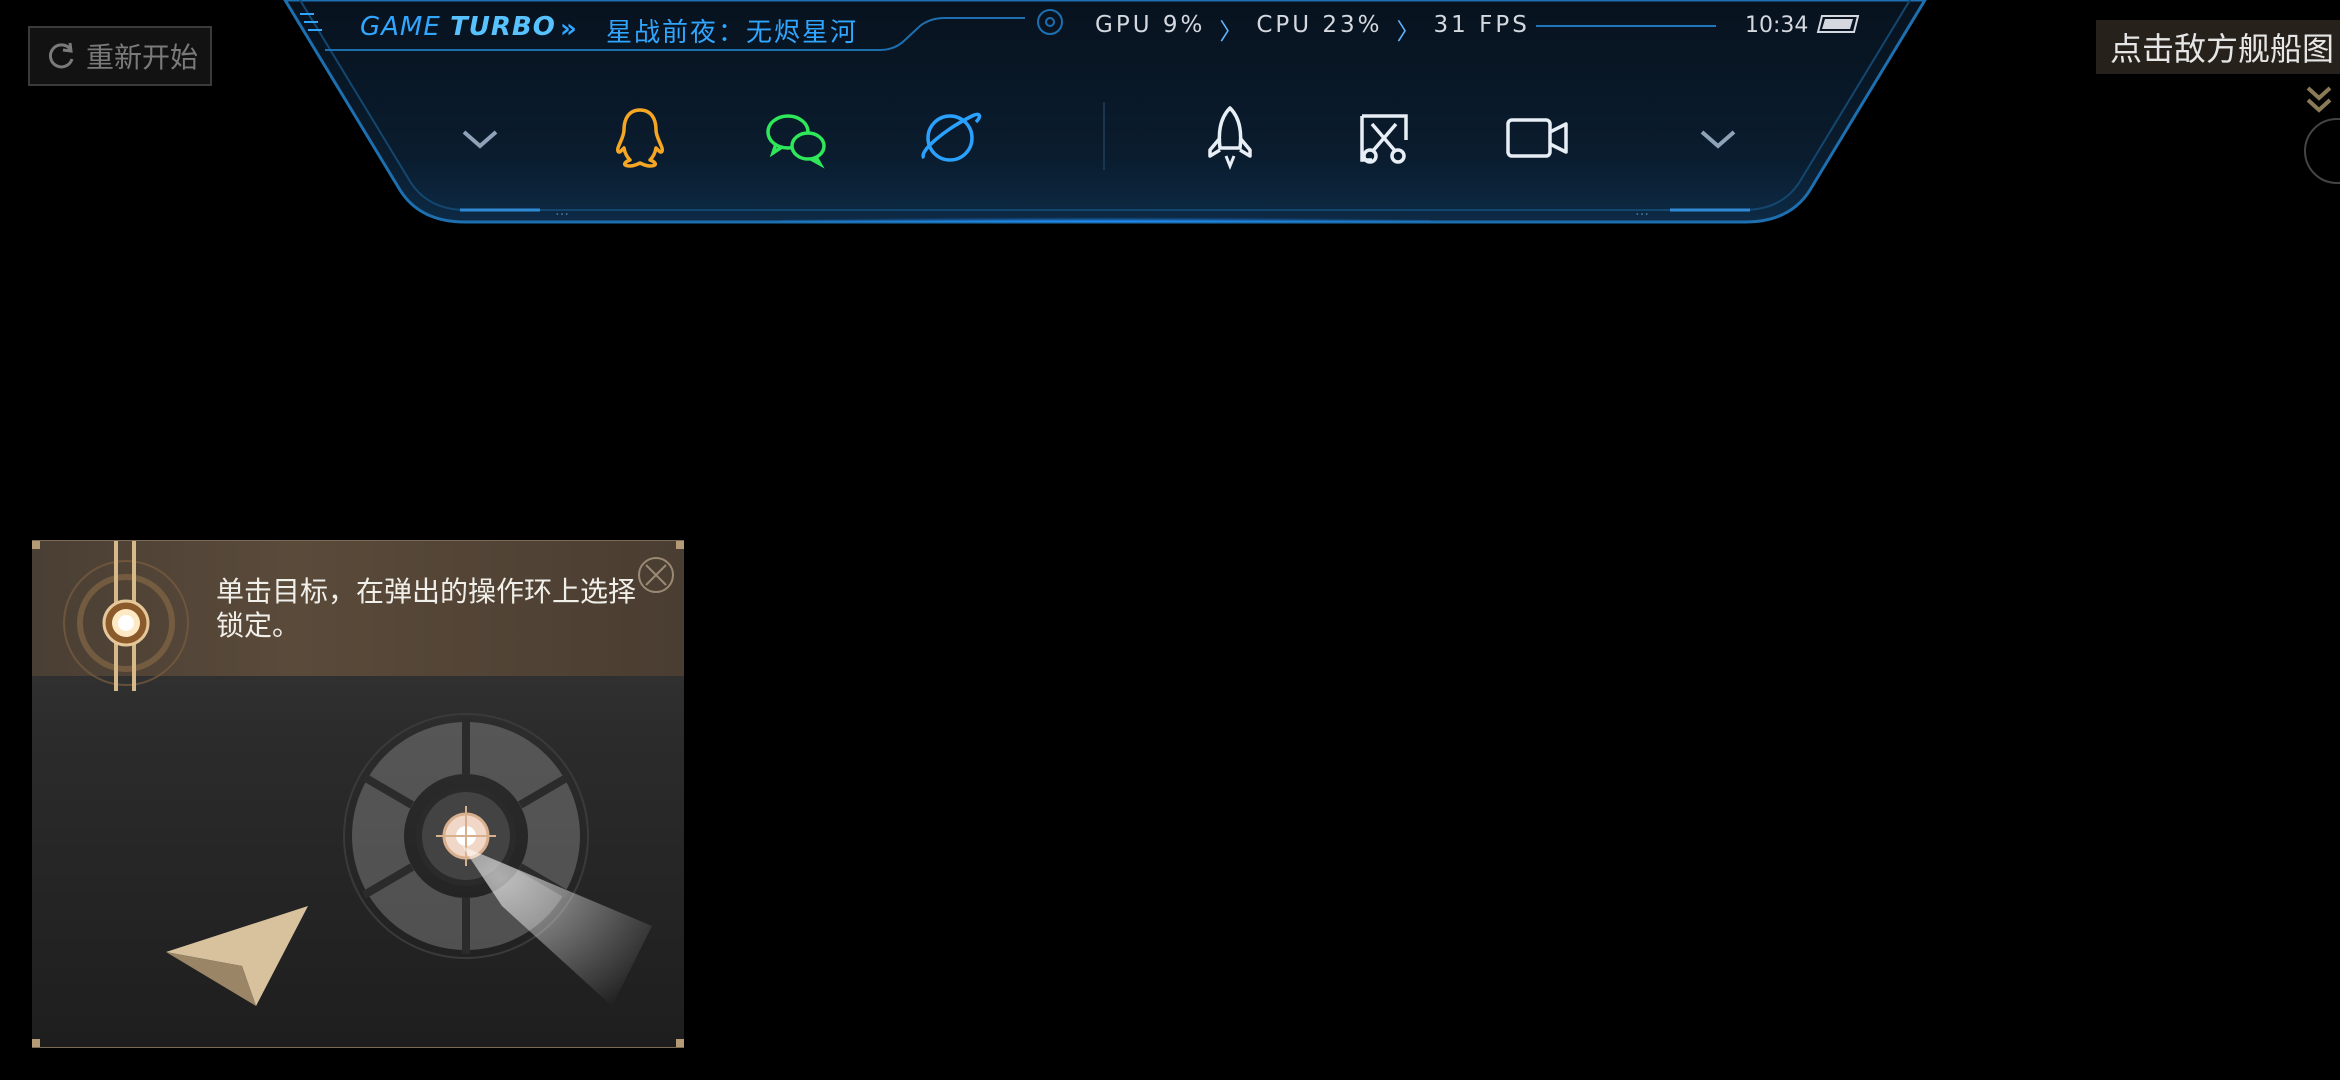  I want to click on double-chevron-down-icon, so click(2319, 101).